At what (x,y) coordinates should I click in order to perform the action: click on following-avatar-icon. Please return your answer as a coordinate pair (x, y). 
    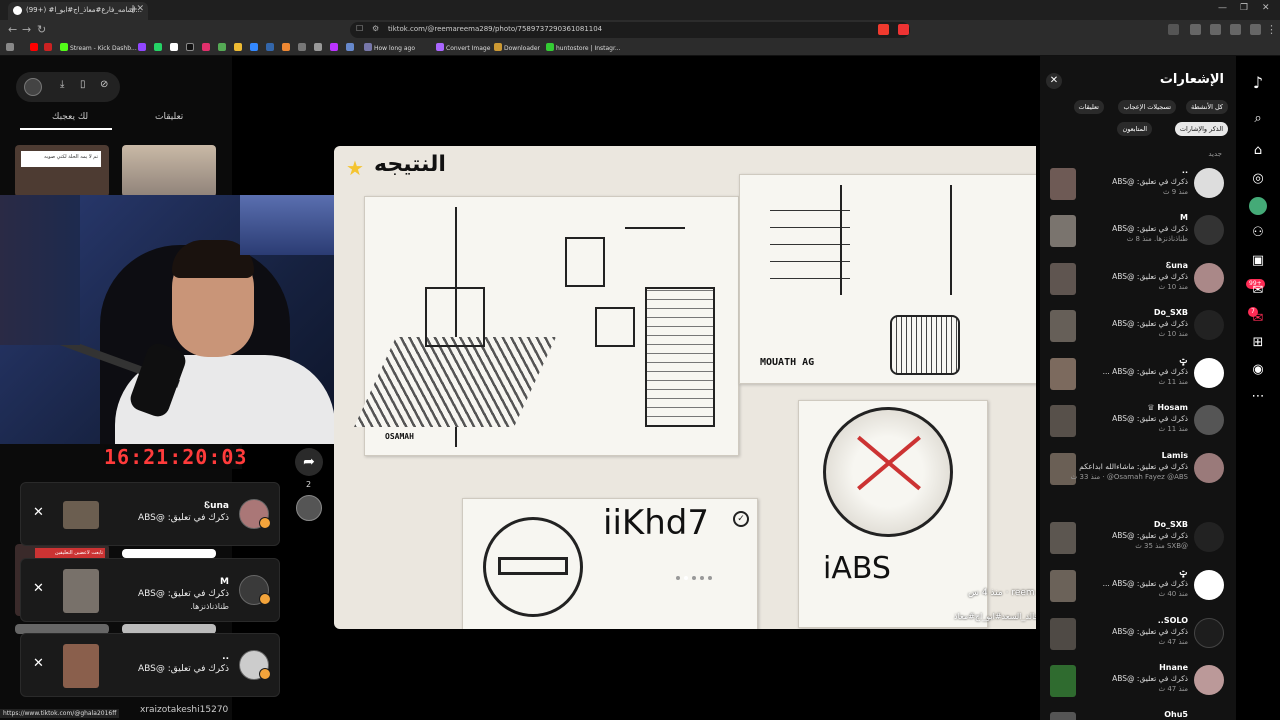
    Looking at the image, I should click on (1258, 206).